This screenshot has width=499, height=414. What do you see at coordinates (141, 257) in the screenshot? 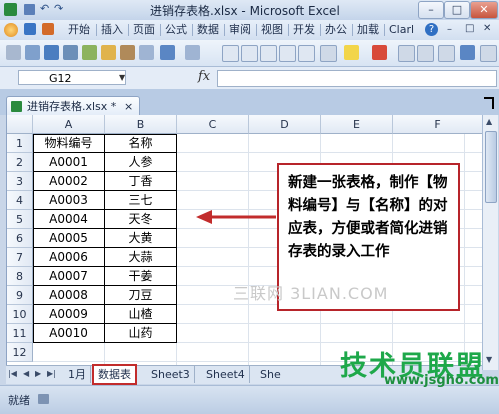
I see `table-cell: 大蒜` at bounding box center [141, 257].